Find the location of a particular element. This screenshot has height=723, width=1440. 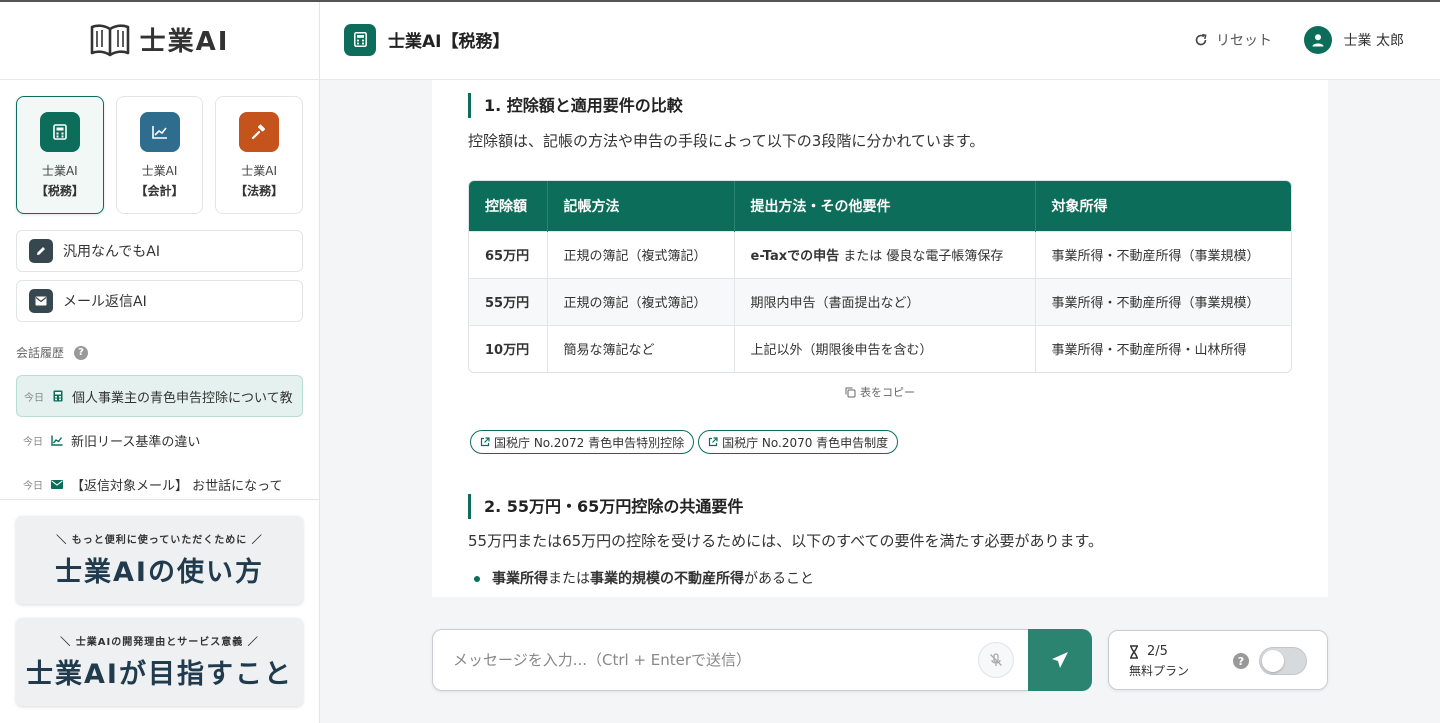

reset-label: リセット is located at coordinates (1244, 40).